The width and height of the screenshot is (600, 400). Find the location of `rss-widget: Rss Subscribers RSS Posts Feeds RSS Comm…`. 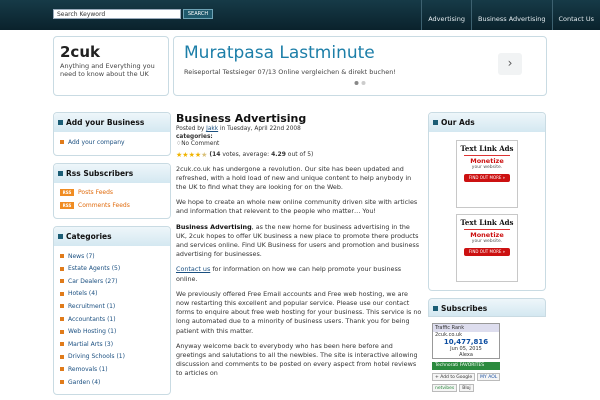

rss-widget: Rss Subscribers RSS Posts Feeds RSS Comm… is located at coordinates (112, 190).